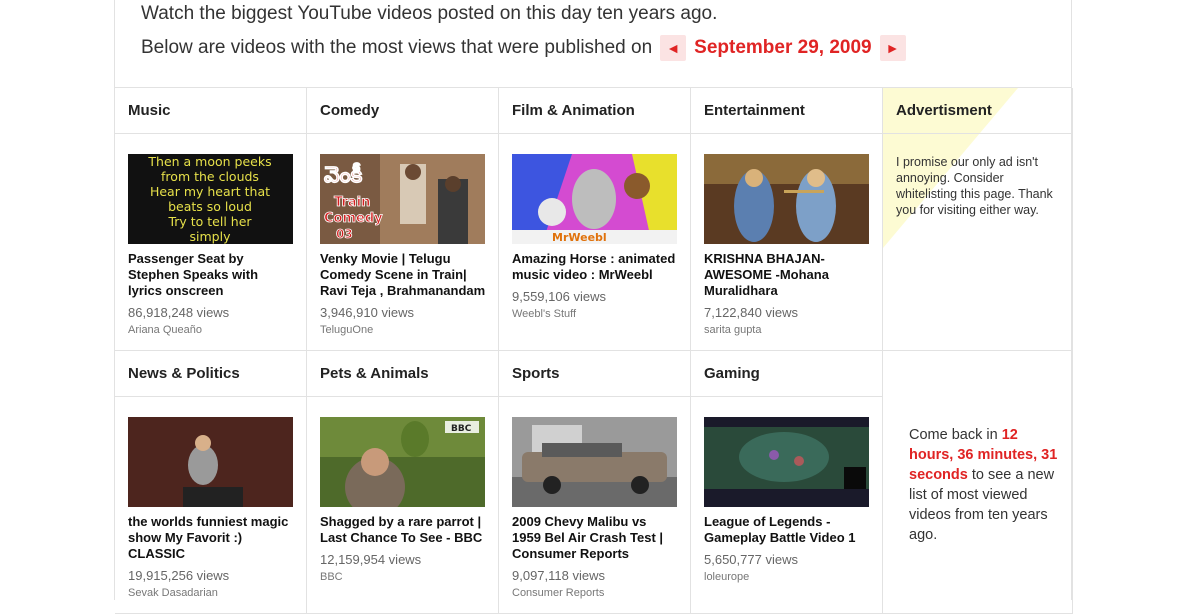 This screenshot has width=1200, height=614. Describe the element at coordinates (786, 374) in the screenshot. I see `category-heading: Gaming` at that location.